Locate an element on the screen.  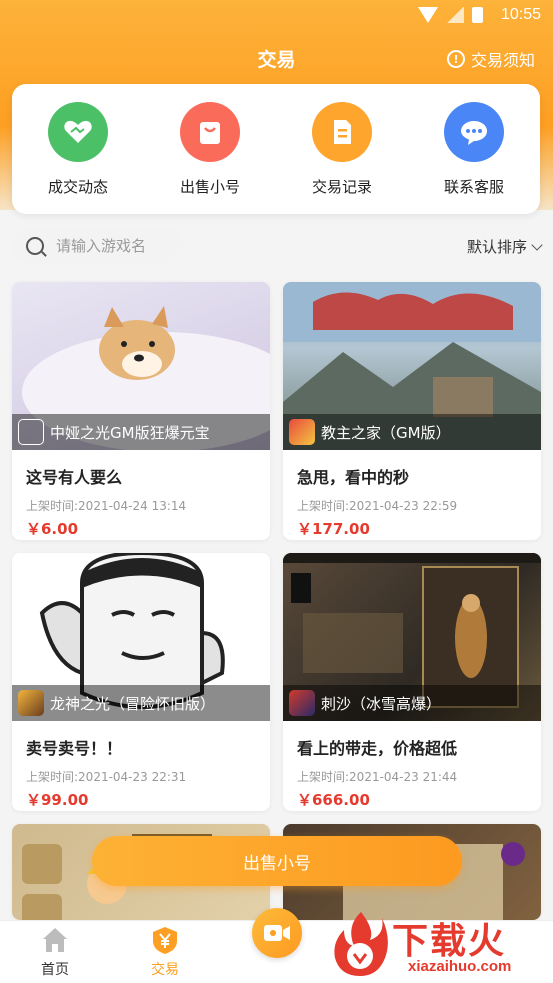
quick-action-label: 出售小号 is located at coordinates (209, 187).